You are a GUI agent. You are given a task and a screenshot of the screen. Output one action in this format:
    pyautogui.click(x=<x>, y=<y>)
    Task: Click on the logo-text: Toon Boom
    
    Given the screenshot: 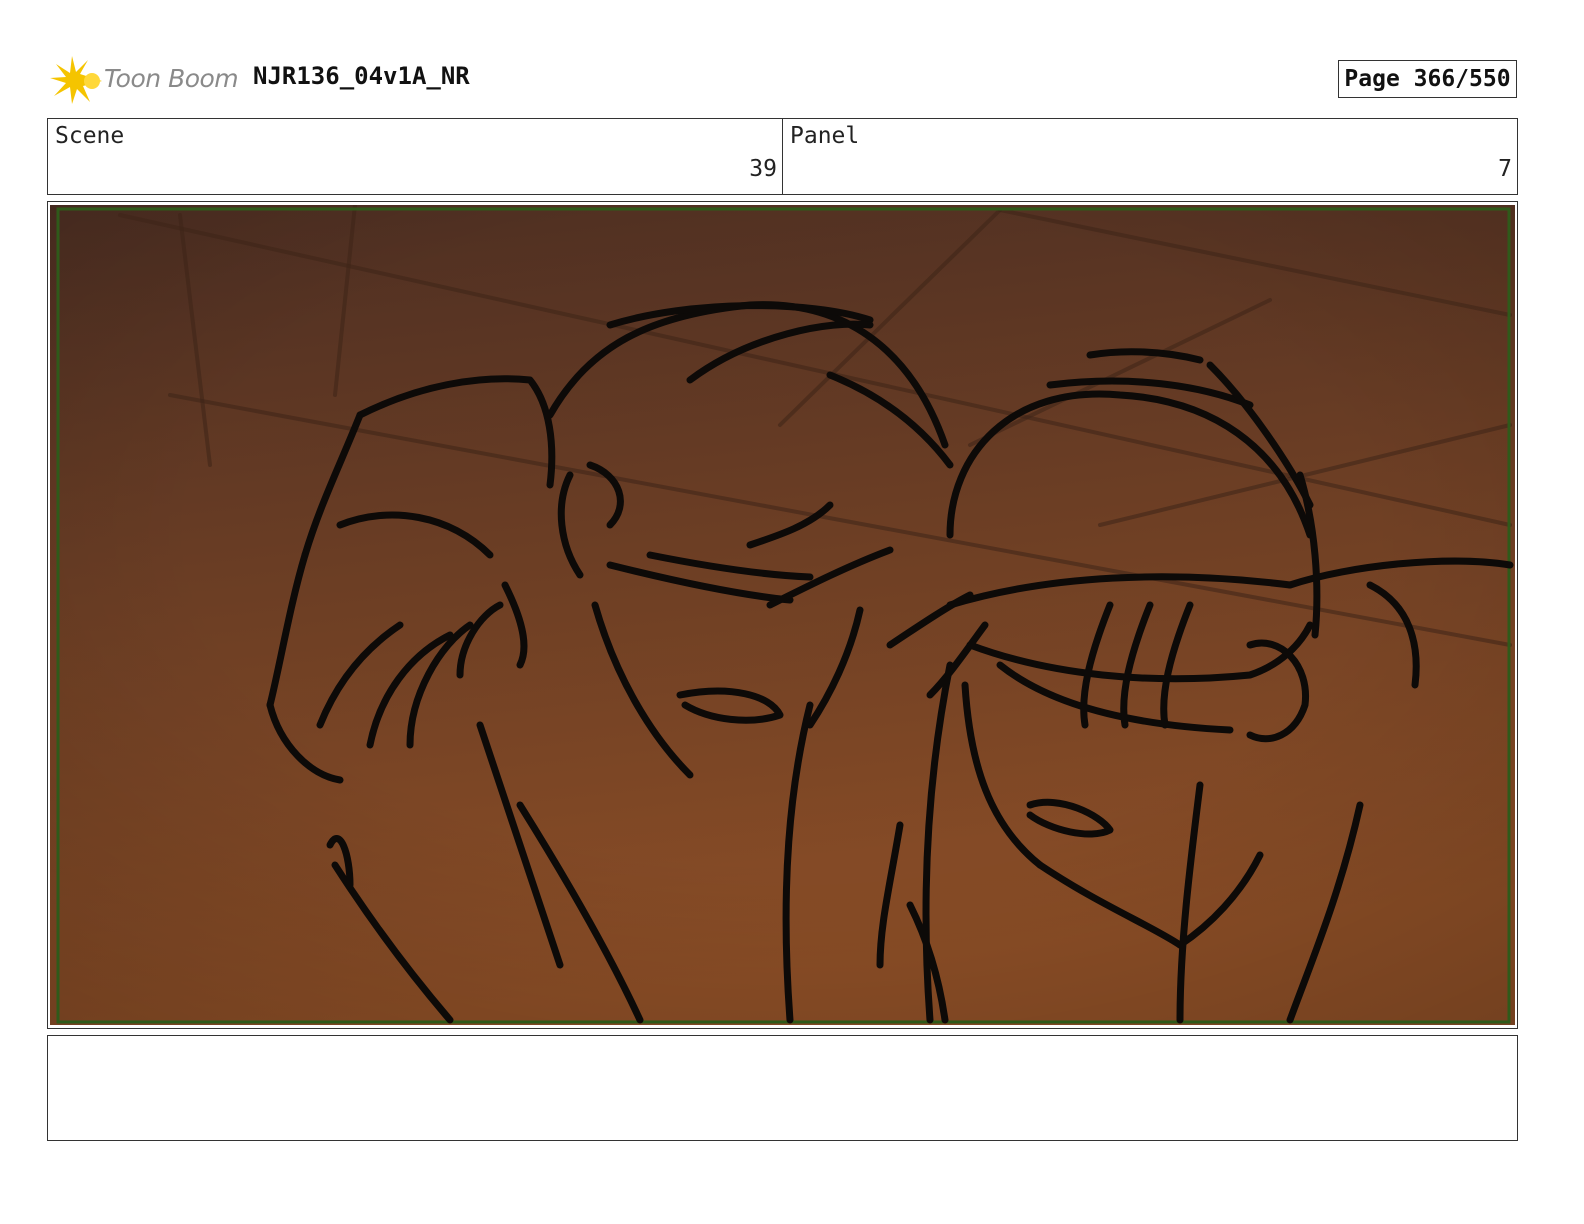 What is the action you would take?
    pyautogui.click(x=171, y=78)
    